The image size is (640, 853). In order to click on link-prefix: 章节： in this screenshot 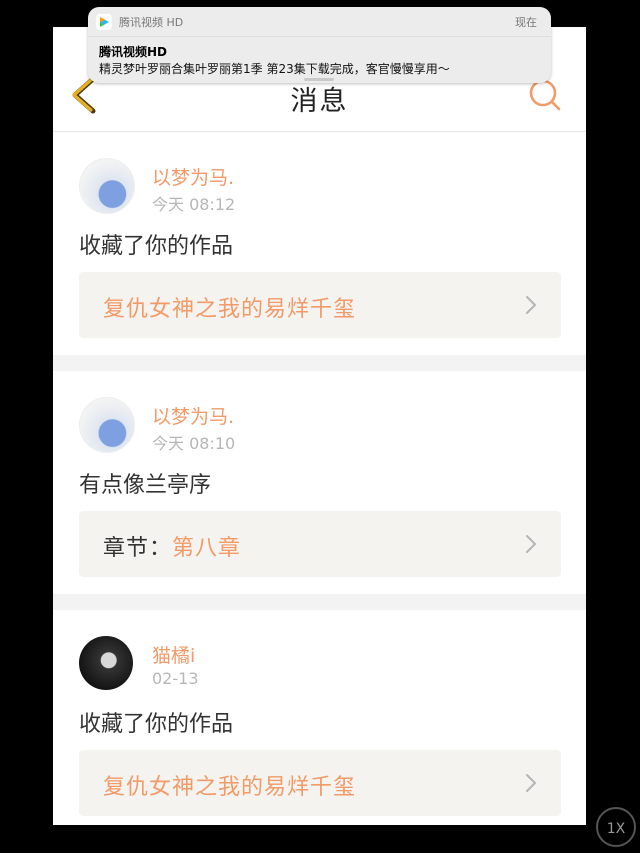, I will do `click(138, 548)`.